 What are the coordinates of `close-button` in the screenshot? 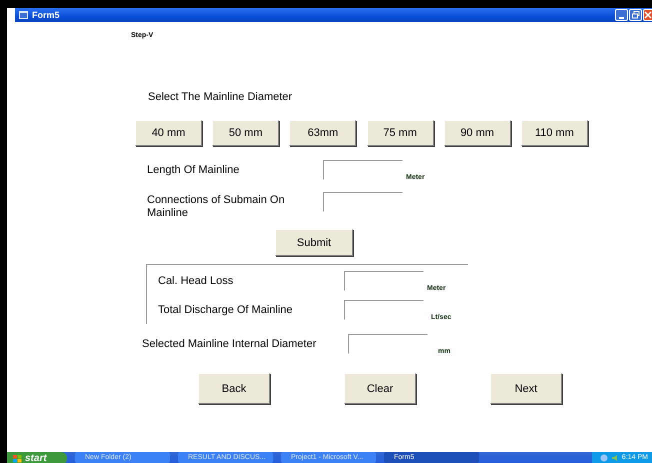 It's located at (647, 15).